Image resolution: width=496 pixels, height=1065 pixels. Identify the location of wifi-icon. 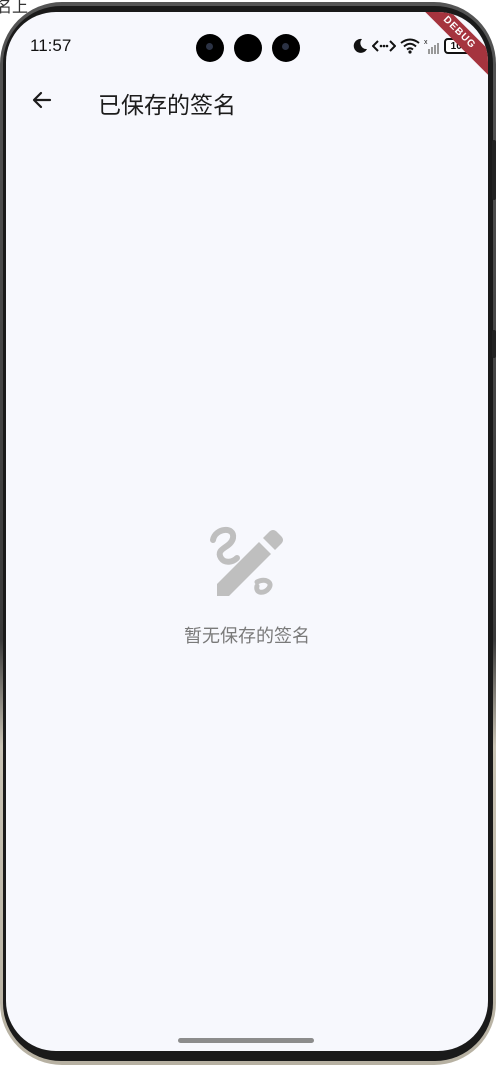
(410, 46).